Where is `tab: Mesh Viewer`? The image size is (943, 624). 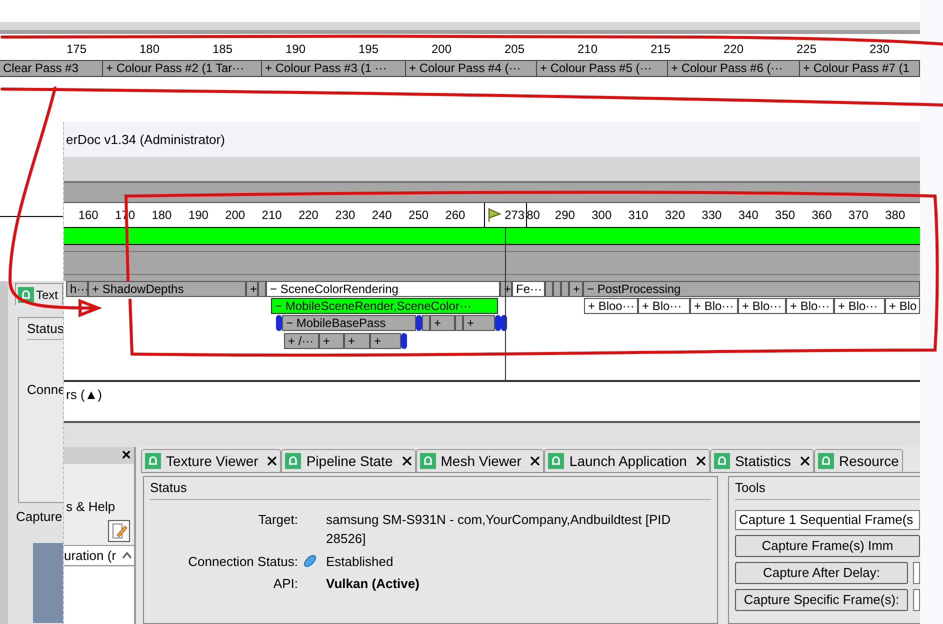 tab: Mesh Viewer is located at coordinates (480, 460).